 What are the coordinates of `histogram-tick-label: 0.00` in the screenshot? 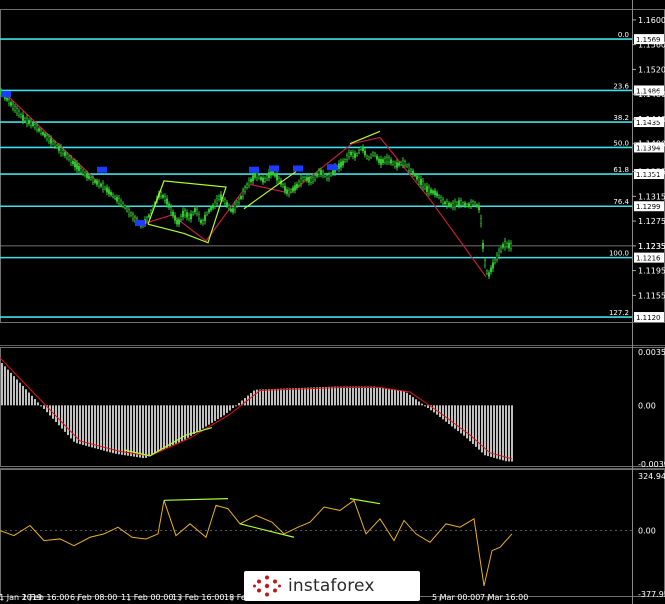 It's located at (647, 405).